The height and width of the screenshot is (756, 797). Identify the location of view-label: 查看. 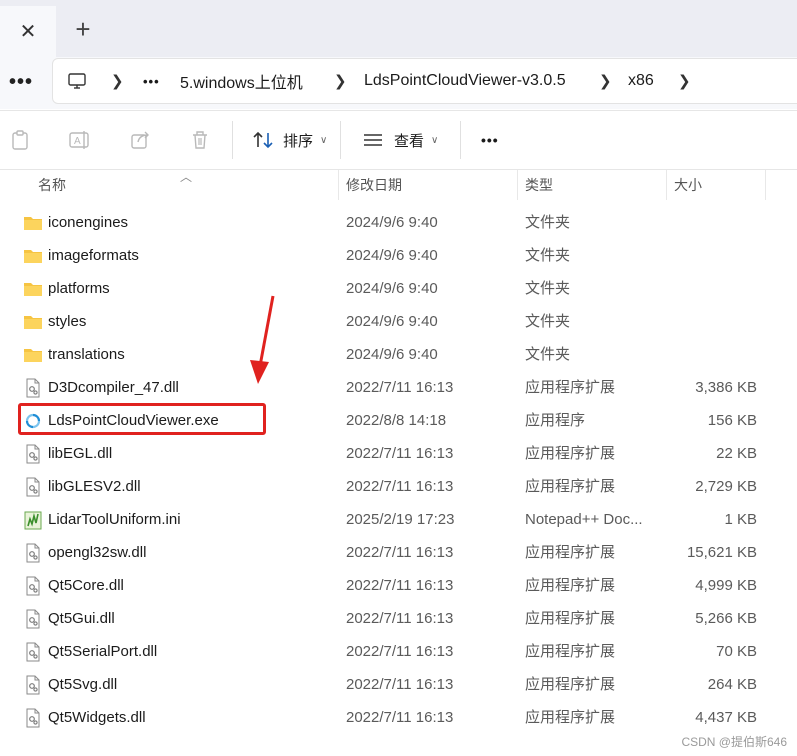
(409, 141).